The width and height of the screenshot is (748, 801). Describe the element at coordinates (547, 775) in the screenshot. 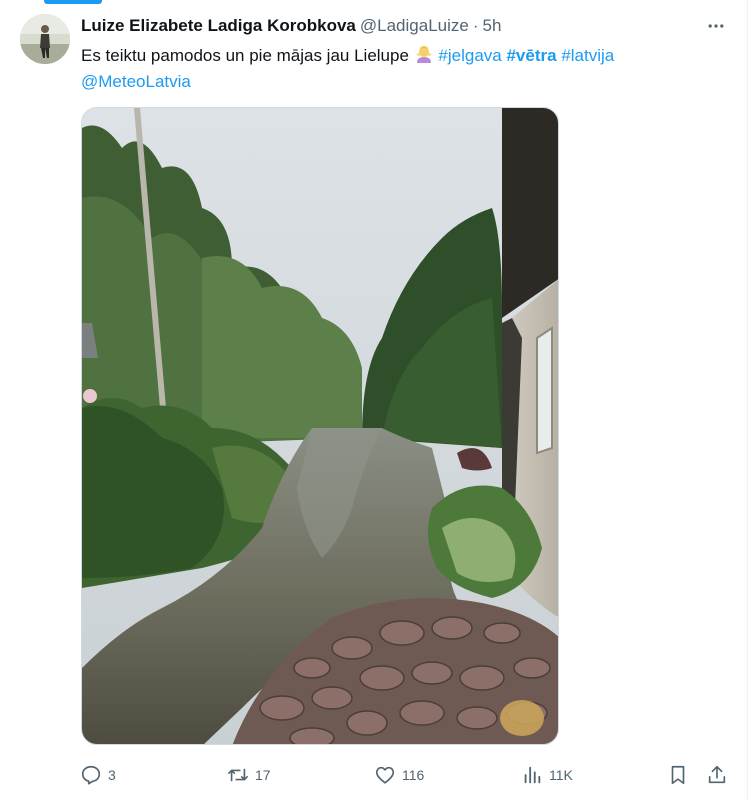

I see `views-button: 11K` at that location.